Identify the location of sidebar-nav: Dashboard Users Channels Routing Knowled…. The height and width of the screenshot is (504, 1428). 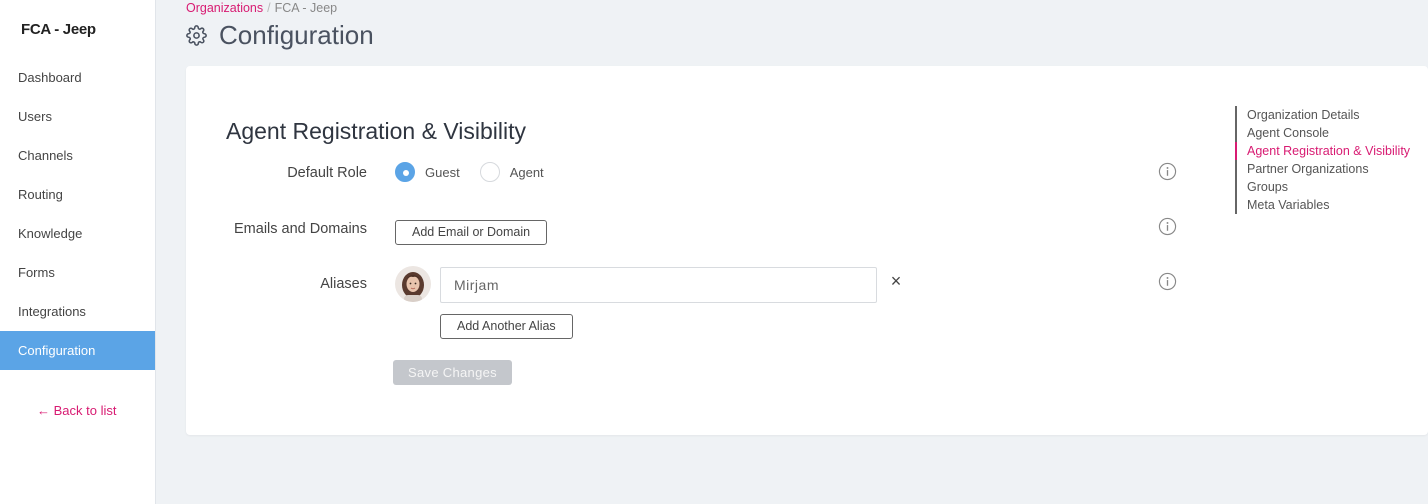
(77, 214).